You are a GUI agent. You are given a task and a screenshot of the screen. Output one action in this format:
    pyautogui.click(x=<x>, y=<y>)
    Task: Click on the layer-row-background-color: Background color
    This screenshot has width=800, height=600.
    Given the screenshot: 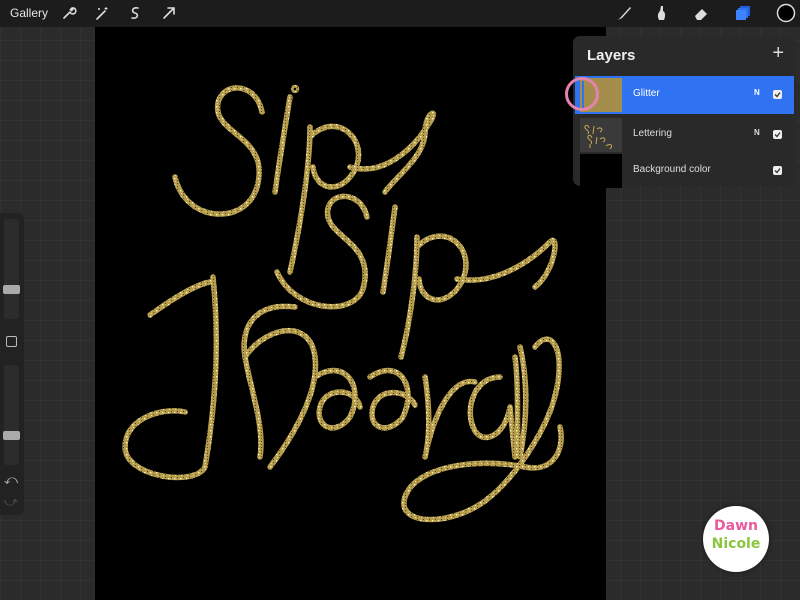 What is the action you would take?
    pyautogui.click(x=684, y=171)
    